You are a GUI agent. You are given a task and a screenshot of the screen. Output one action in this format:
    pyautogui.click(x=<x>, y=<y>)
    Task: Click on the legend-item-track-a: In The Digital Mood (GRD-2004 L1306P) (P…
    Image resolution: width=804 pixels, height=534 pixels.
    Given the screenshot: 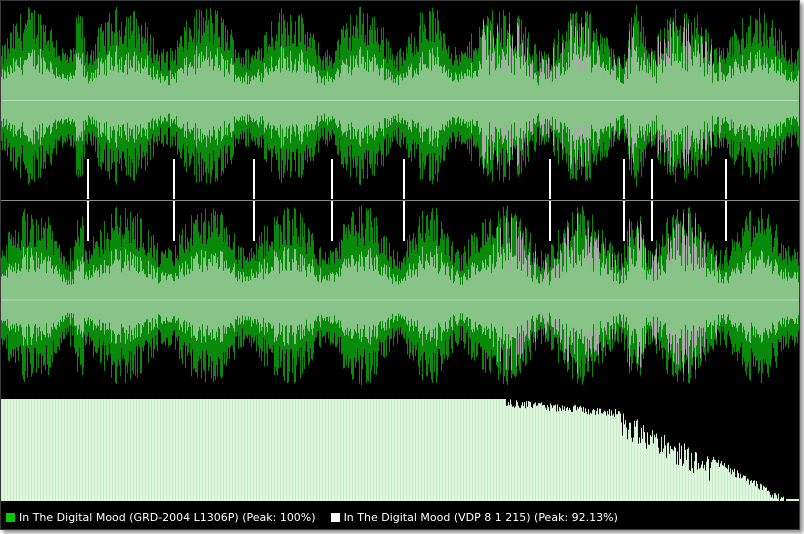 What is the action you would take?
    pyautogui.click(x=161, y=517)
    